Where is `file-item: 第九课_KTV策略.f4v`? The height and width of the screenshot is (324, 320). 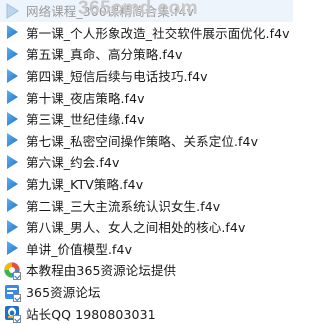 file-item: 第九课_KTV策略.f4v is located at coordinates (146, 184).